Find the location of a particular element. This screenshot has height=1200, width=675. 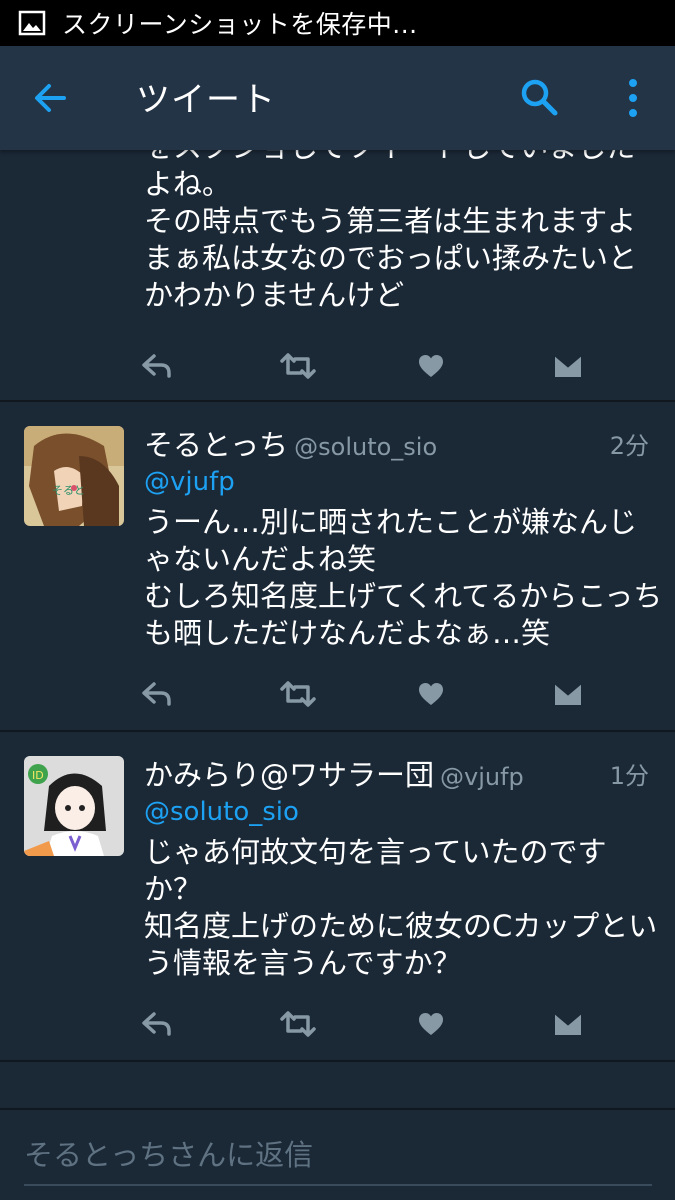

image-icon is located at coordinates (32, 23).